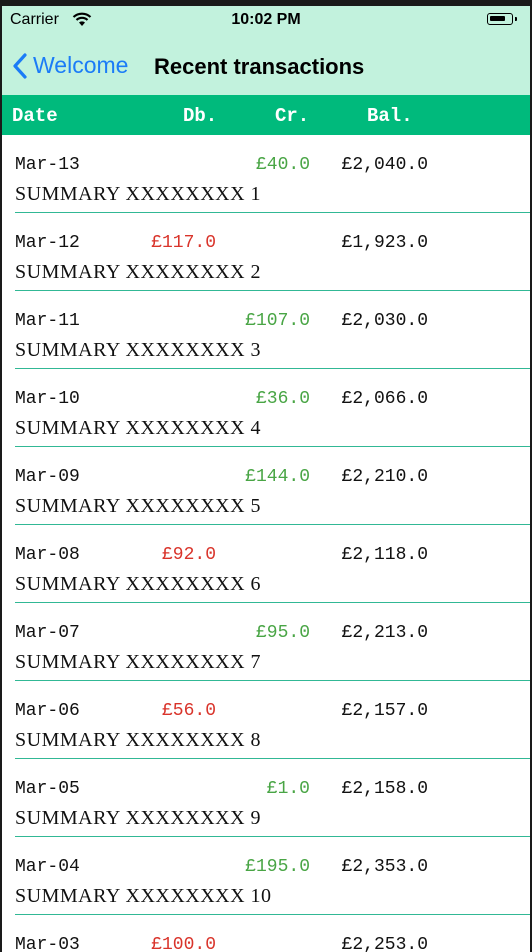 The image size is (532, 952). I want to click on row-balance: £2,030.0, so click(384, 321).